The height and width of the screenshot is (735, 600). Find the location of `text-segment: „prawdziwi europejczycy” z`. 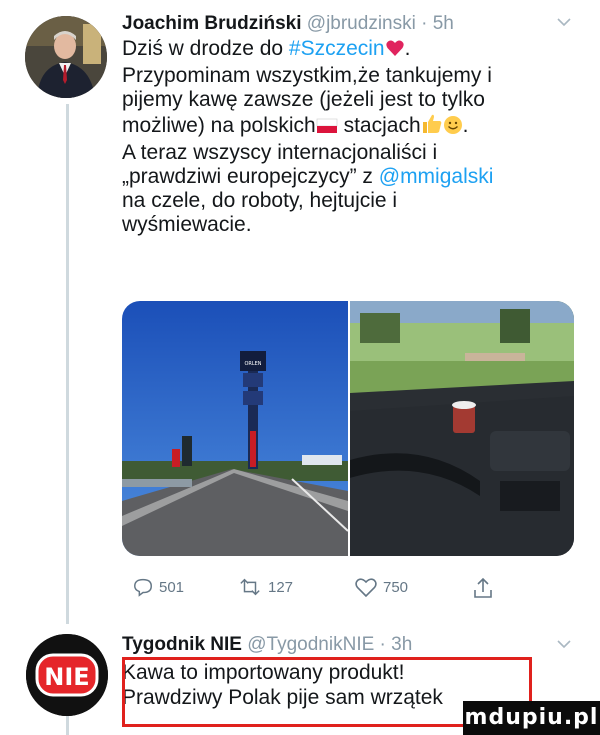

text-segment: „prawdziwi europejczycy” z is located at coordinates (250, 177).